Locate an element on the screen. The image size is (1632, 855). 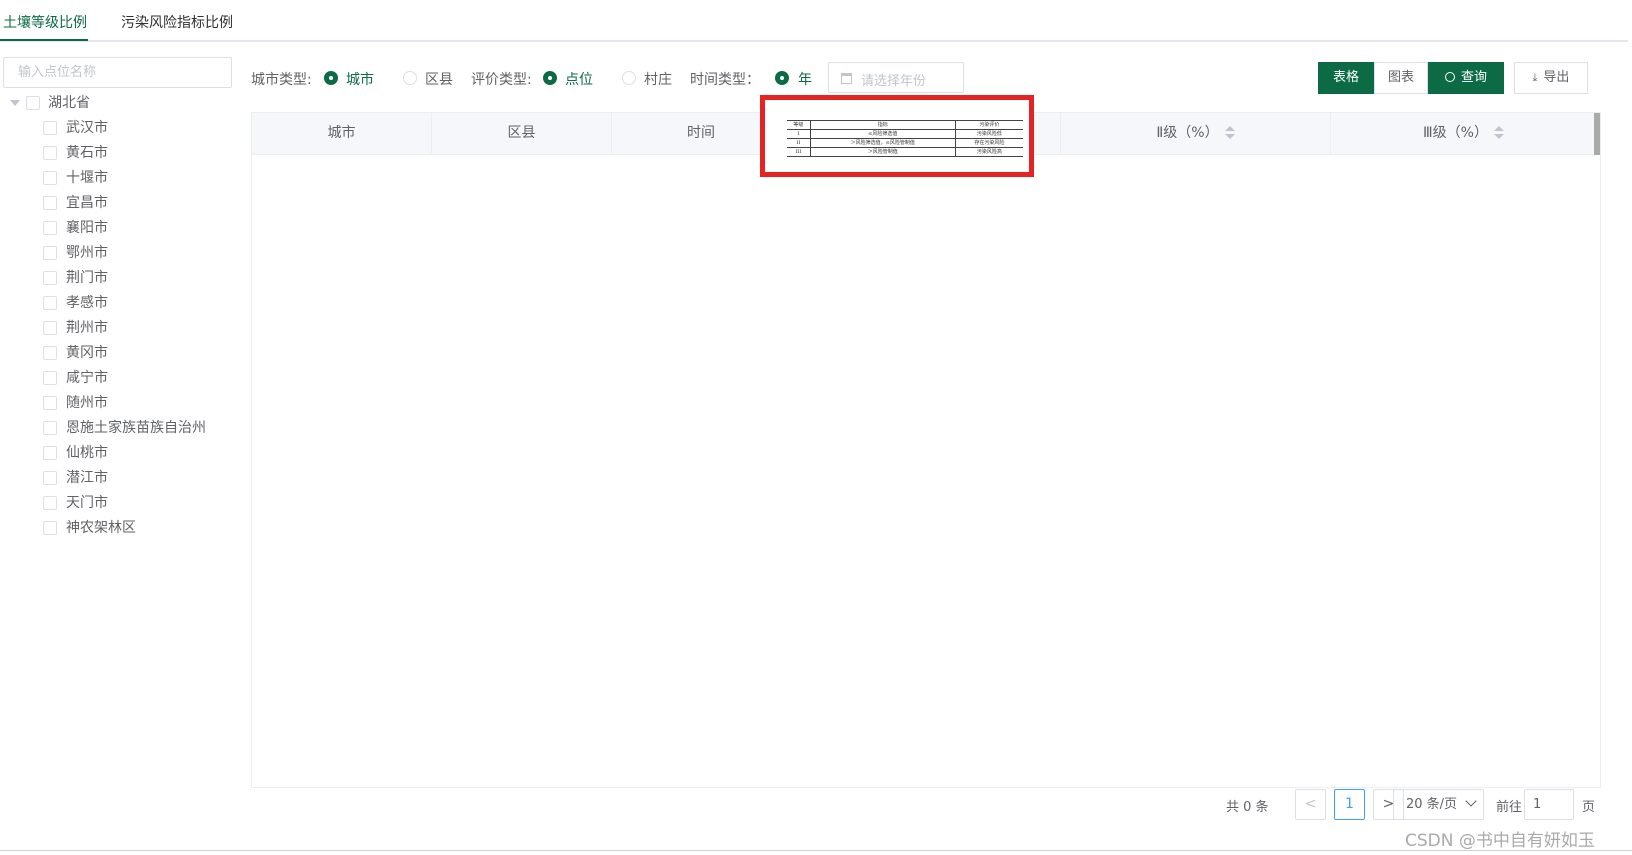
filter-bar: 城市类型: 城市 区县 评价类型: 点位 村庄 时间类型： 年 请选择年份 is located at coordinates (611, 77).